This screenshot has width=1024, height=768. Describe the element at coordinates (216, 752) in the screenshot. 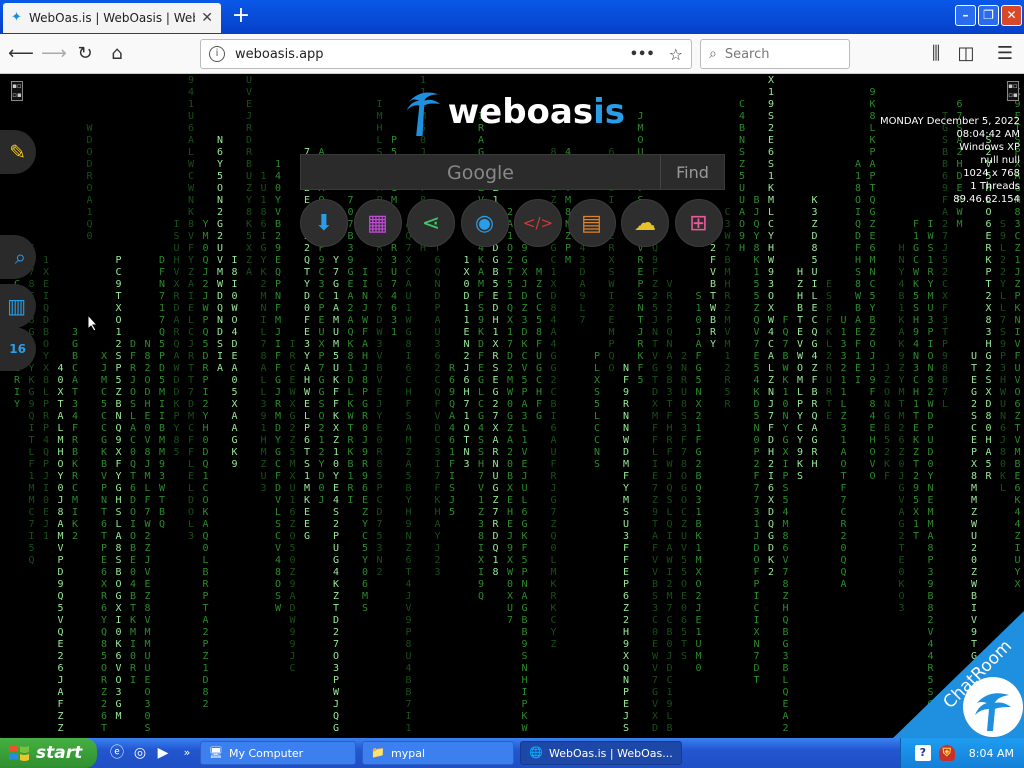

I see `task-icon: 🖥` at that location.